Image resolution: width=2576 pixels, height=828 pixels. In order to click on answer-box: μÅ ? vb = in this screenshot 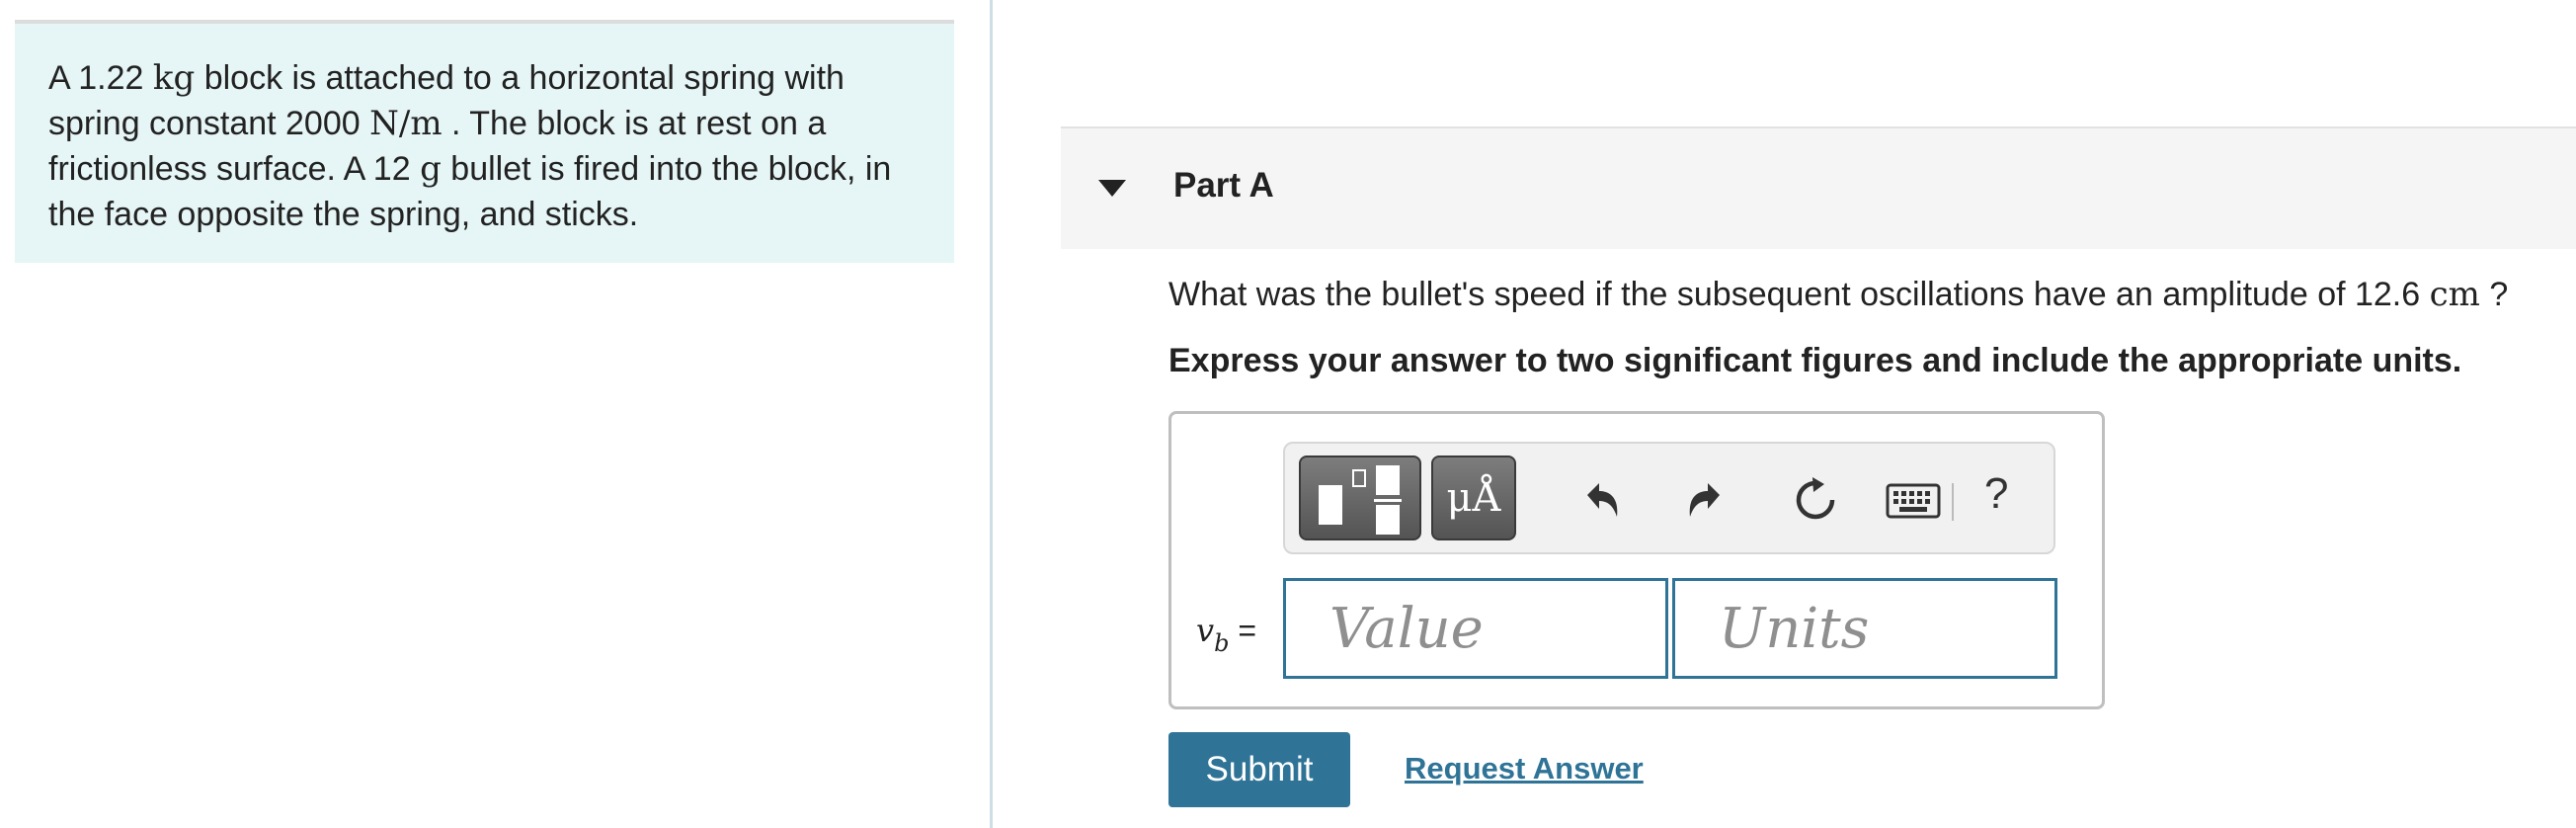, I will do `click(1636, 560)`.